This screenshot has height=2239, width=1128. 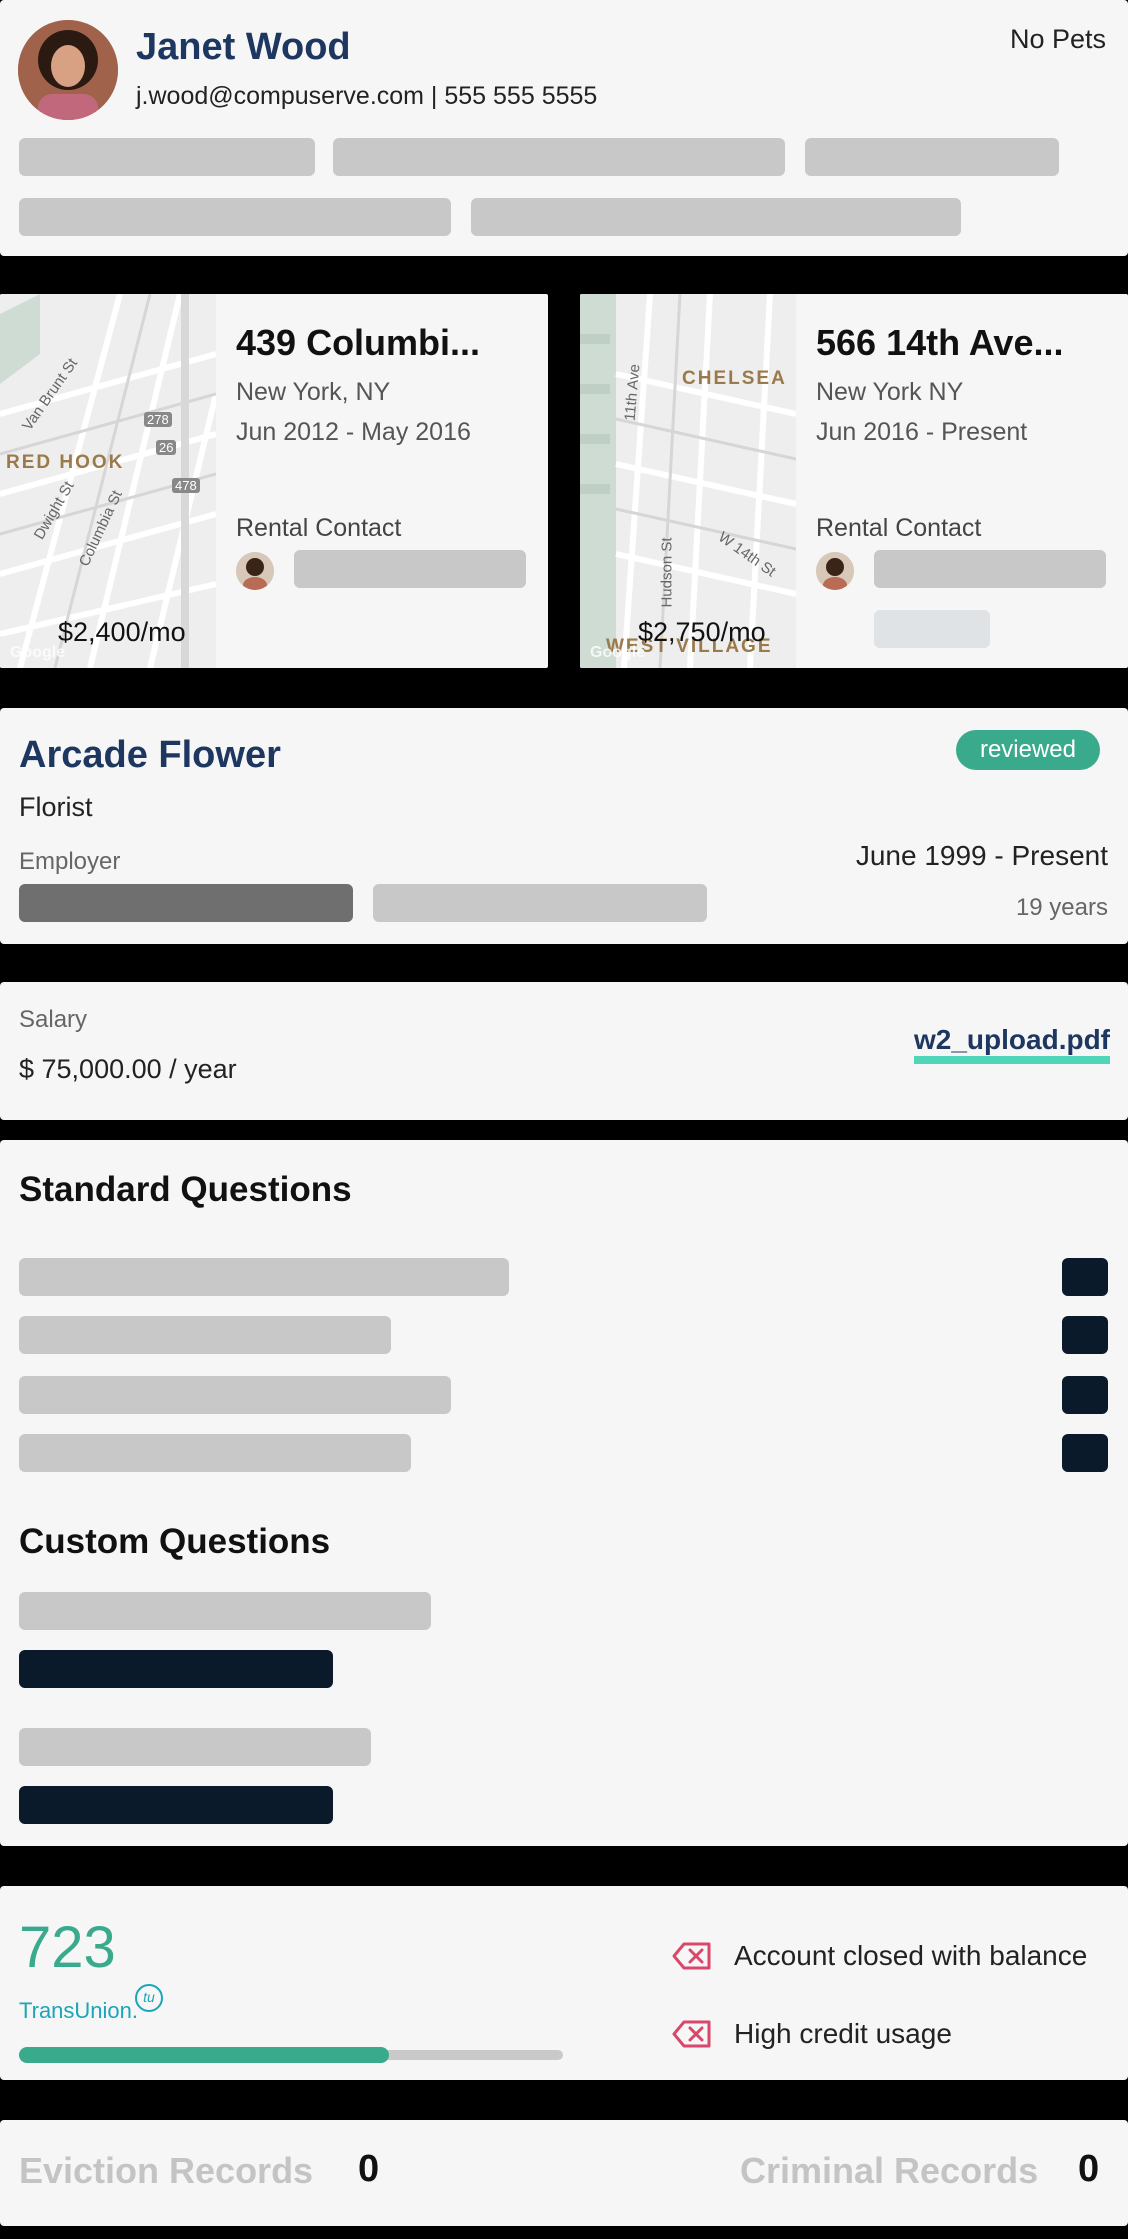 What do you see at coordinates (702, 632) in the screenshot?
I see `rent-price: $2,750/mo` at bounding box center [702, 632].